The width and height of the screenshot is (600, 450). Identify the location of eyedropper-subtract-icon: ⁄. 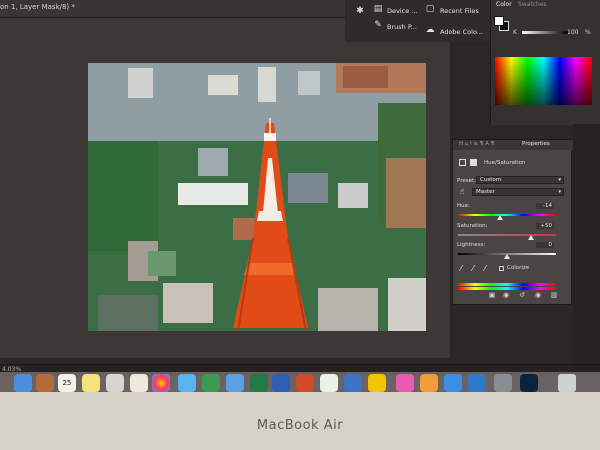
(485, 269).